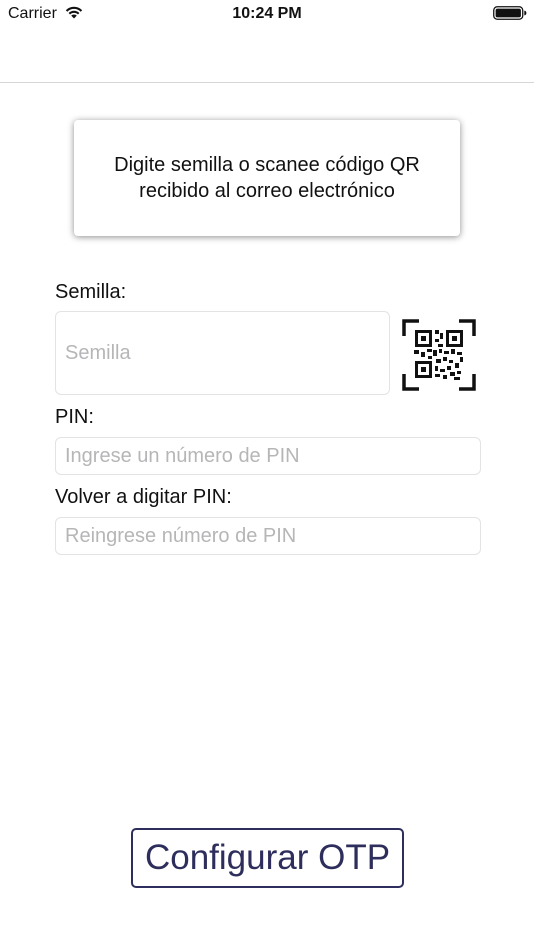 Image resolution: width=534 pixels, height=950 pixels. Describe the element at coordinates (267, 858) in the screenshot. I see `configure-otp-button: Configurar OTP` at that location.